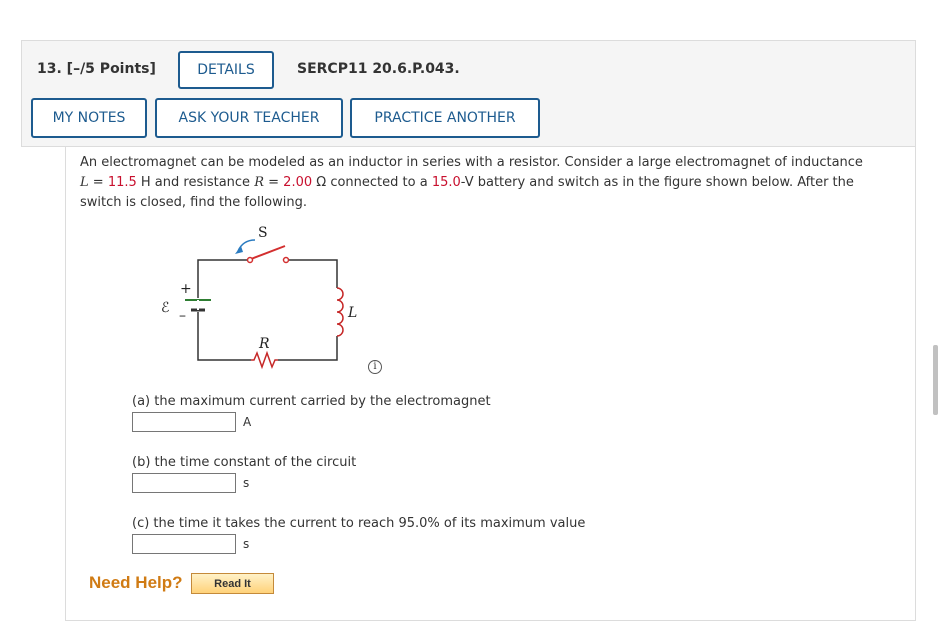  What do you see at coordinates (298, 182) in the screenshot?
I see `resistance-value: 2.00` at bounding box center [298, 182].